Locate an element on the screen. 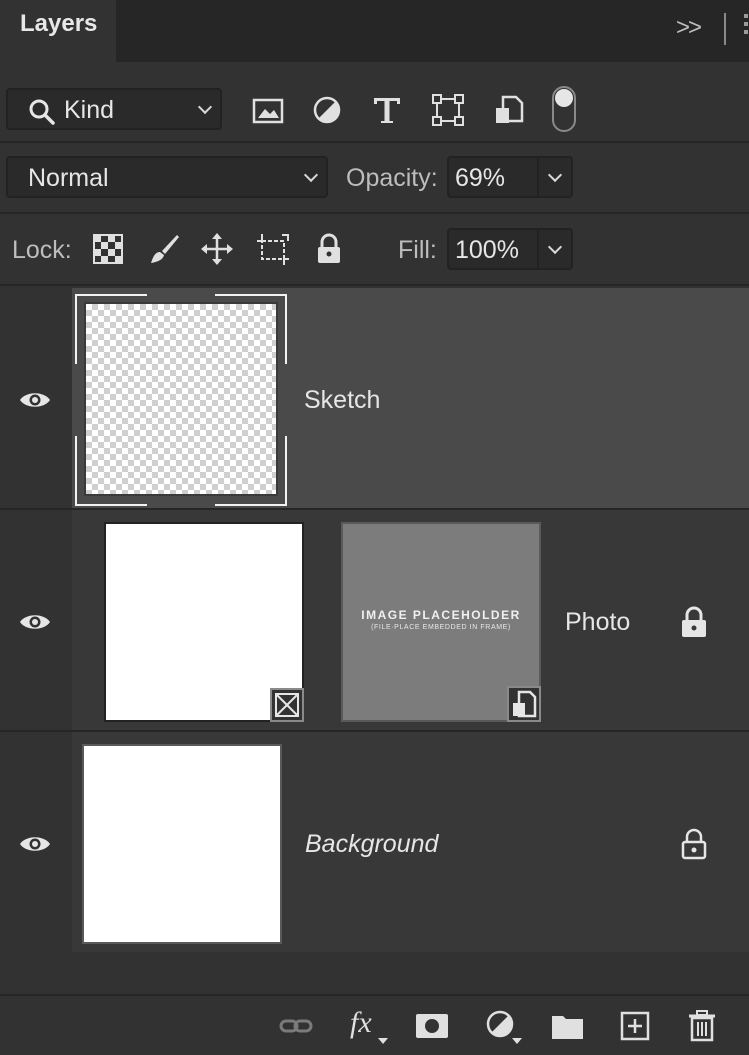 This screenshot has width=749, height=1055. search-icon is located at coordinates (42, 112).